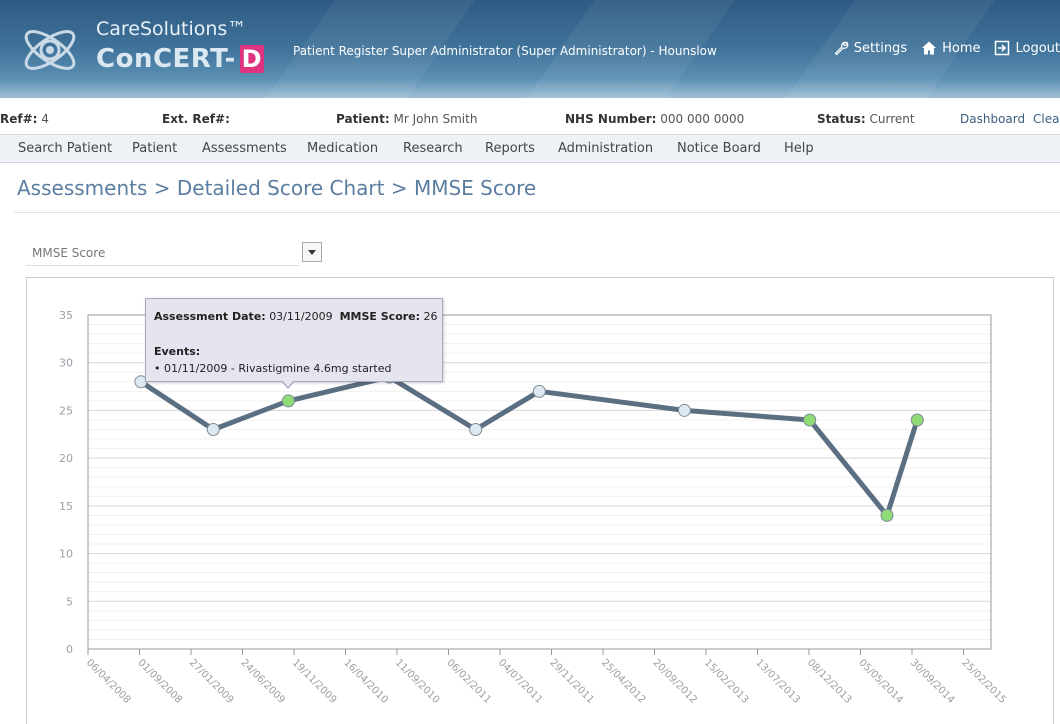 The image size is (1060, 724). What do you see at coordinates (880, 681) in the screenshot?
I see `x-tick-label: 05/05/2014` at bounding box center [880, 681].